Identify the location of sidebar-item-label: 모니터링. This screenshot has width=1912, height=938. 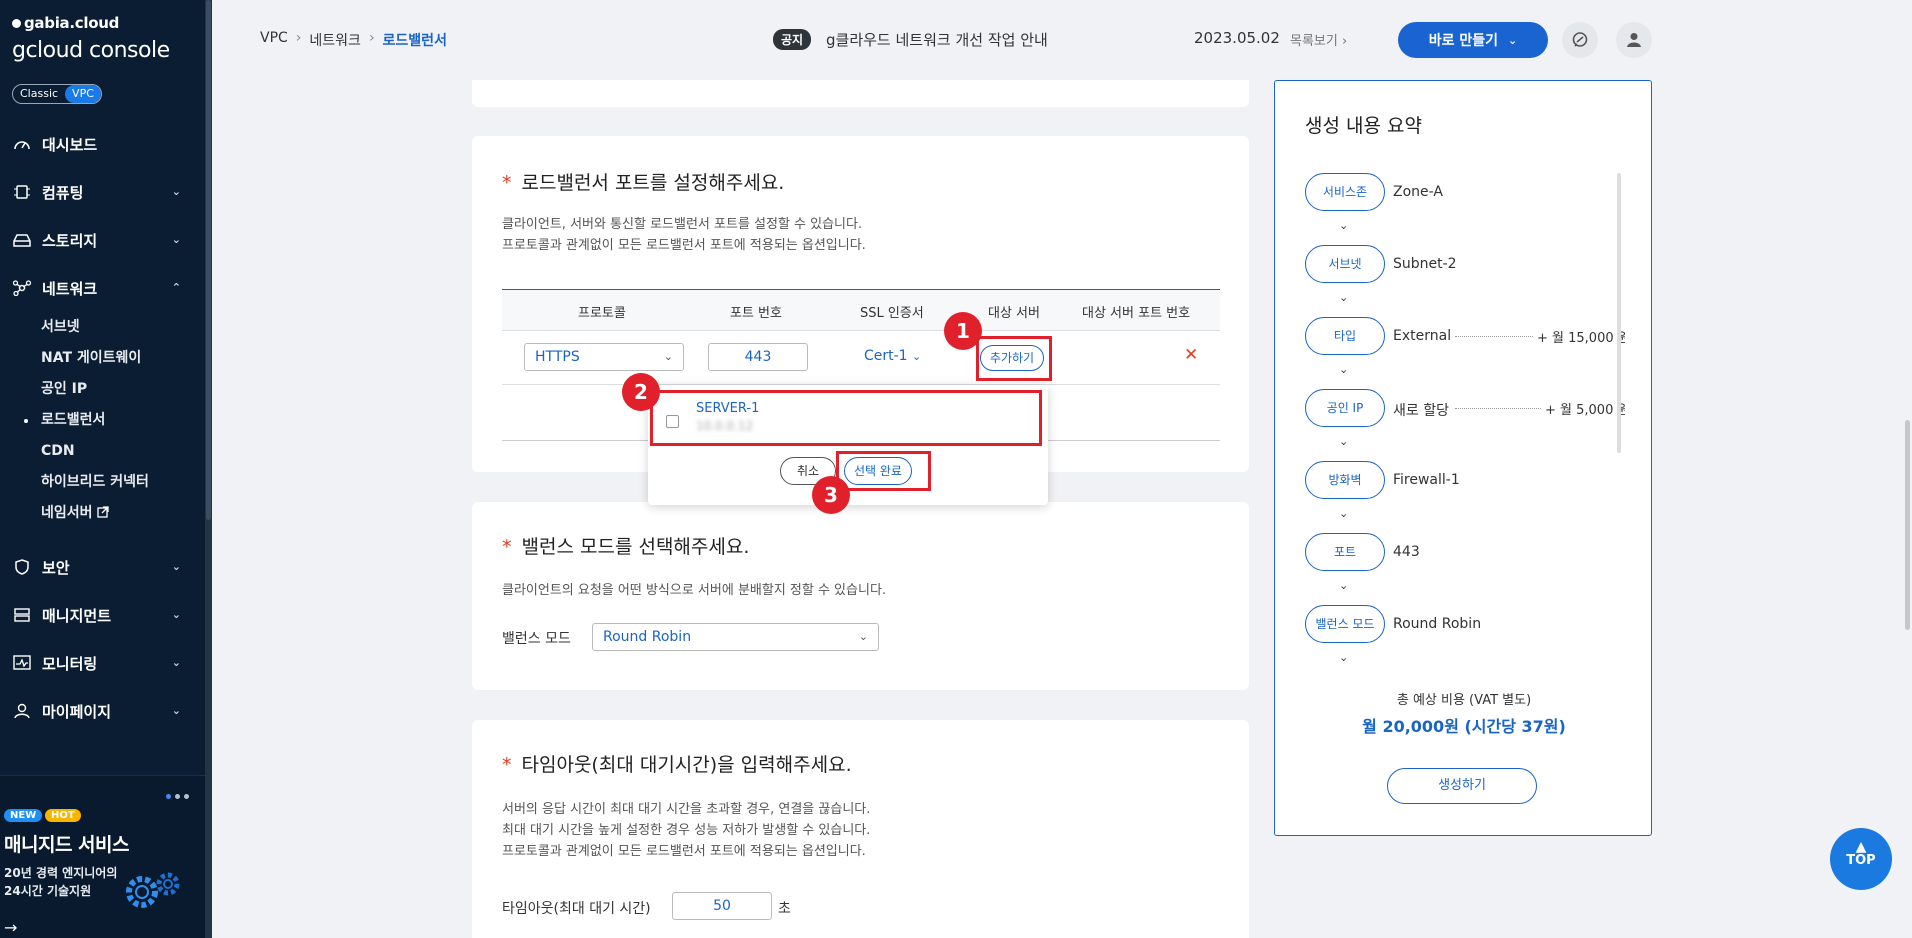
(70, 663).